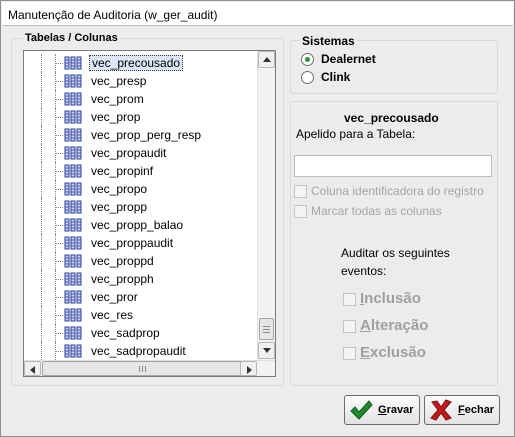  I want to click on tree-item: vec_res, so click(140, 315).